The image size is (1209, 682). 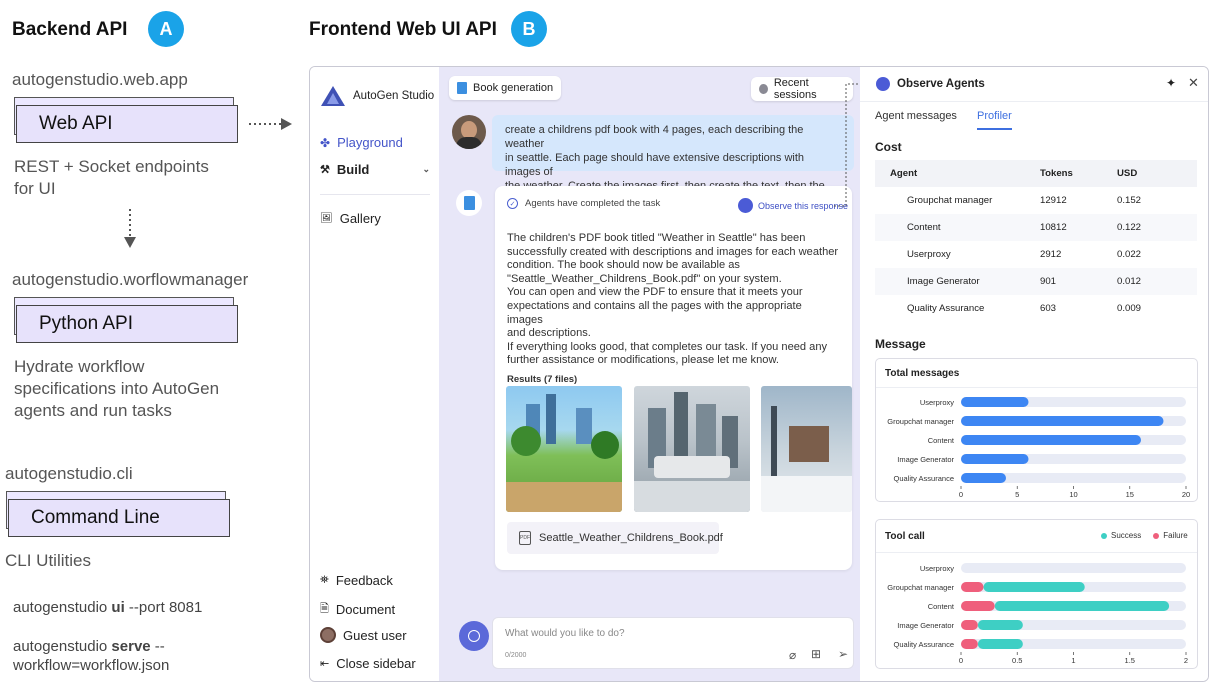 What do you see at coordinates (1144, 535) in the screenshot?
I see `tool-call-legend: Success Failure` at bounding box center [1144, 535].